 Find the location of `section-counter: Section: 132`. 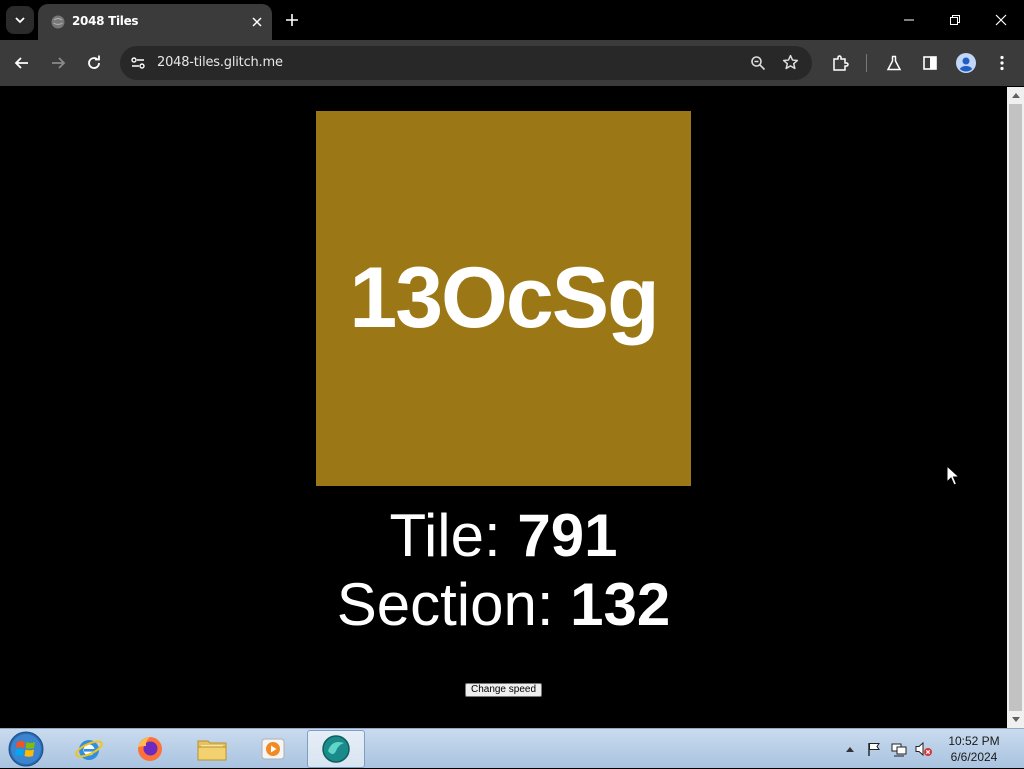

section-counter: Section: 132 is located at coordinates (503, 605).